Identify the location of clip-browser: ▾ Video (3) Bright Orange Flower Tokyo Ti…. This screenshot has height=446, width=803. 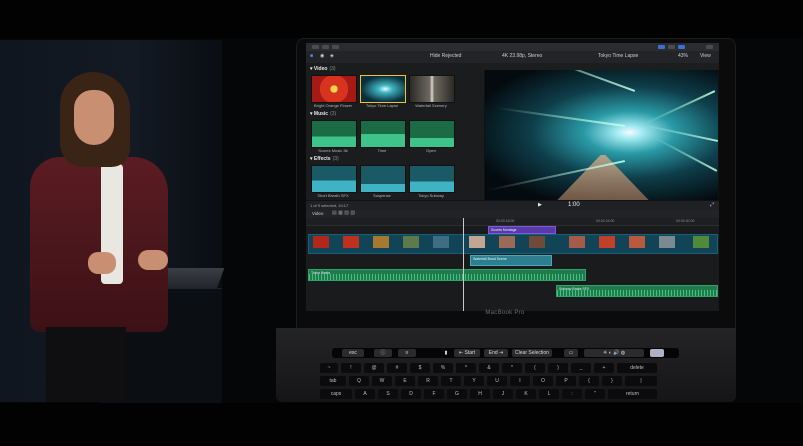
(395, 131).